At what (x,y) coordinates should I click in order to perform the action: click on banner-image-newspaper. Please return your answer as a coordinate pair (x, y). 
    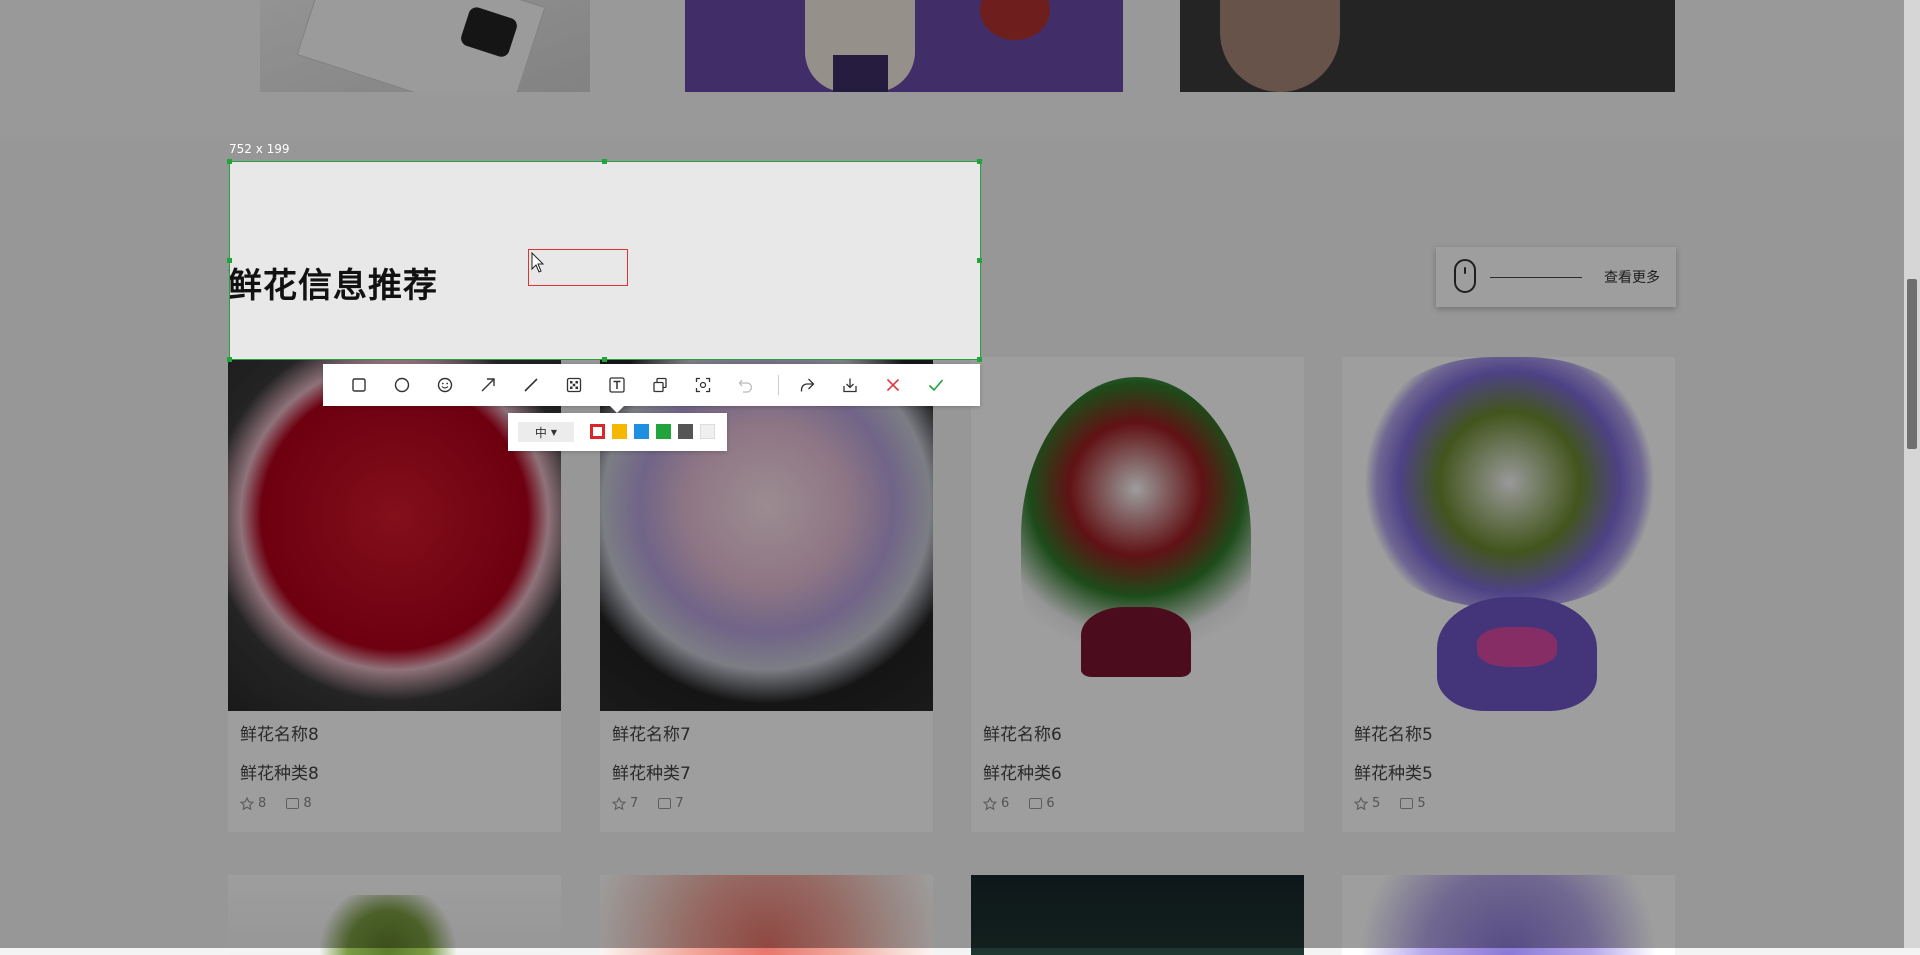
    Looking at the image, I should click on (425, 46).